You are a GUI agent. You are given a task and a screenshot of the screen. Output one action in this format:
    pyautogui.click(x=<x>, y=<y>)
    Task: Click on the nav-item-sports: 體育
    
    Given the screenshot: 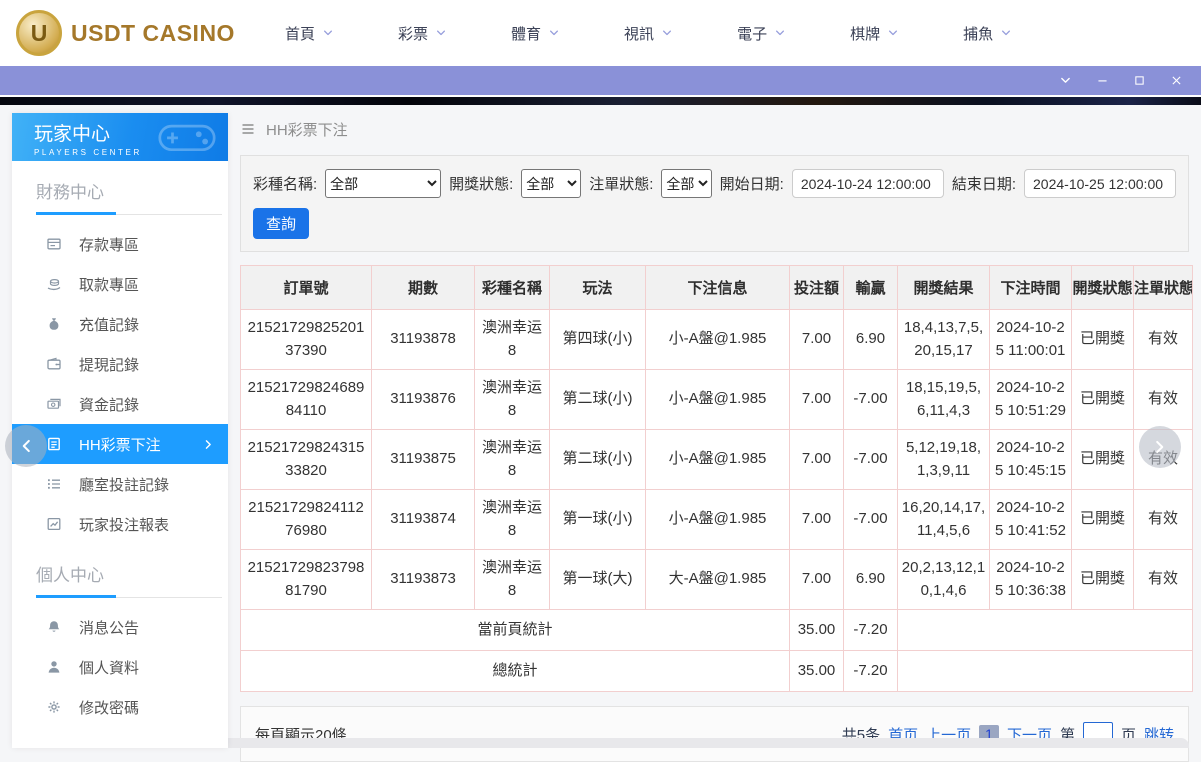 What is the action you would take?
    pyautogui.click(x=535, y=33)
    